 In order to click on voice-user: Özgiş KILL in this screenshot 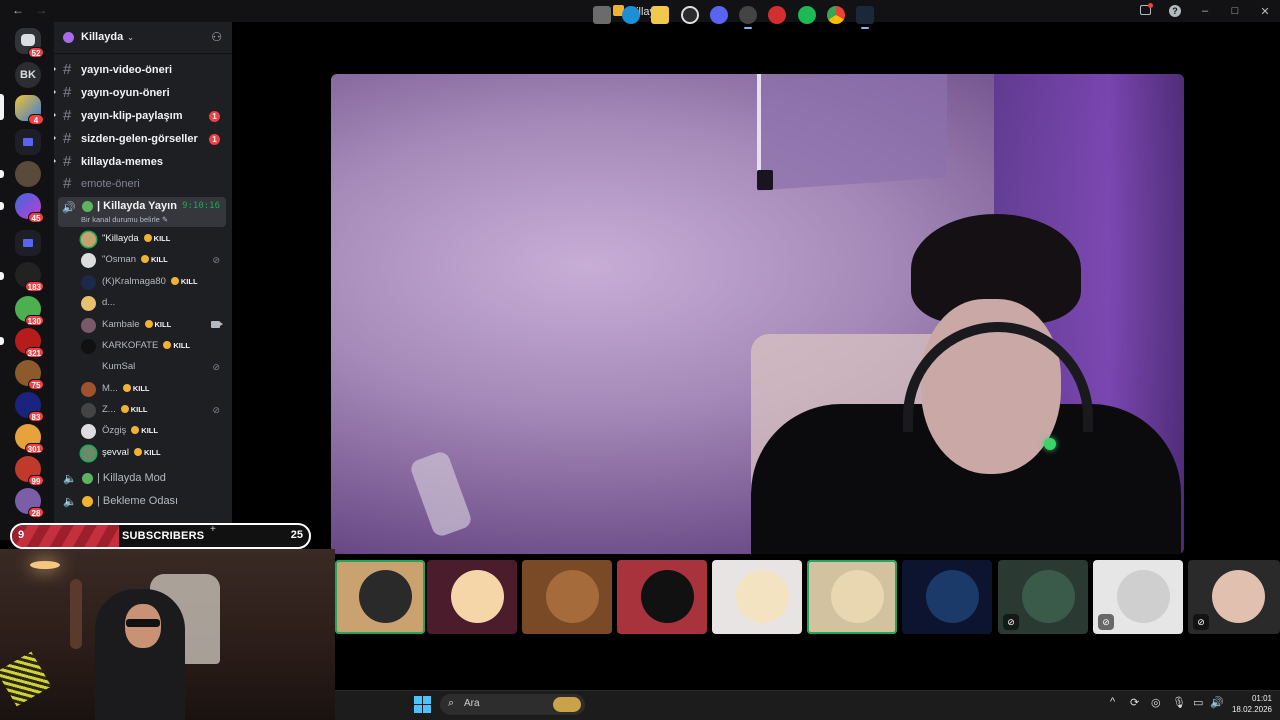, I will do `click(143, 431)`.